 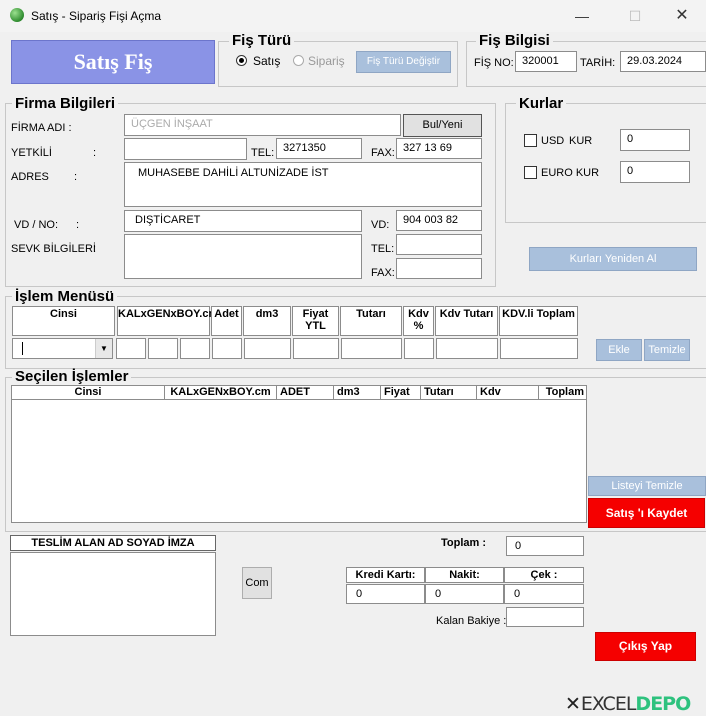 I want to click on adres-label: ADRES, so click(x=30, y=177).